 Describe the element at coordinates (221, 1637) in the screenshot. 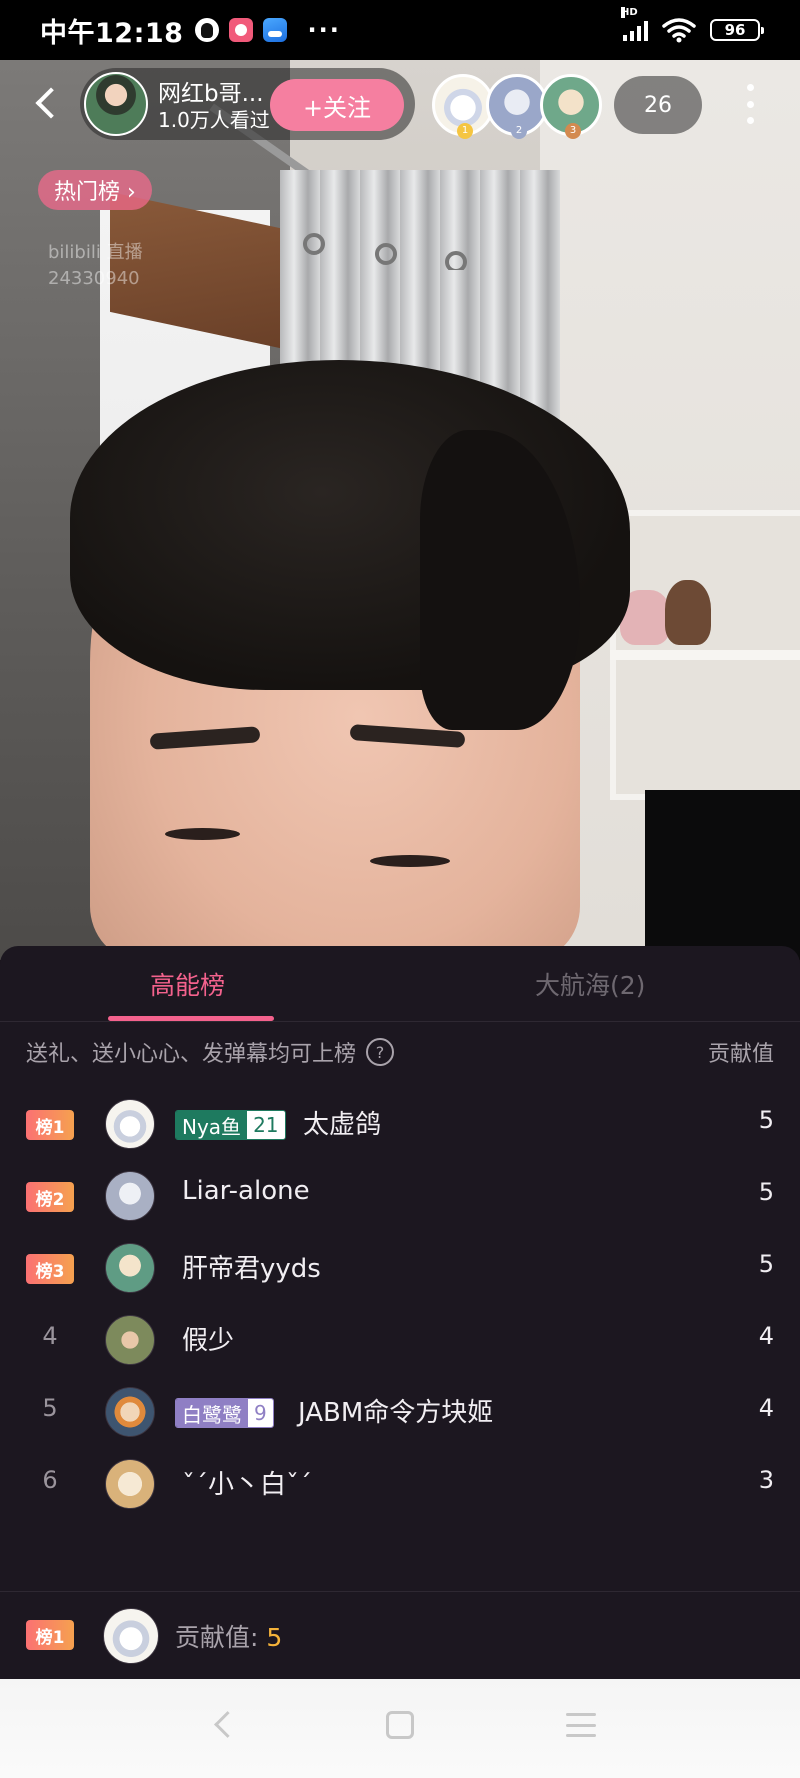

I see `my-contribution-label: 贡献值:` at that location.